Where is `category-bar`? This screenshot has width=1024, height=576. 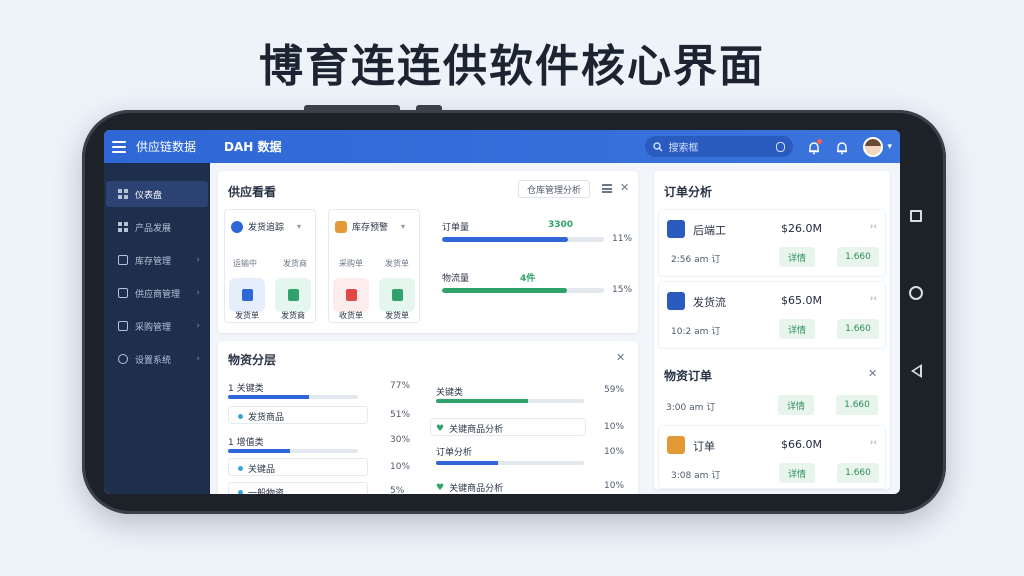 category-bar is located at coordinates (293, 451).